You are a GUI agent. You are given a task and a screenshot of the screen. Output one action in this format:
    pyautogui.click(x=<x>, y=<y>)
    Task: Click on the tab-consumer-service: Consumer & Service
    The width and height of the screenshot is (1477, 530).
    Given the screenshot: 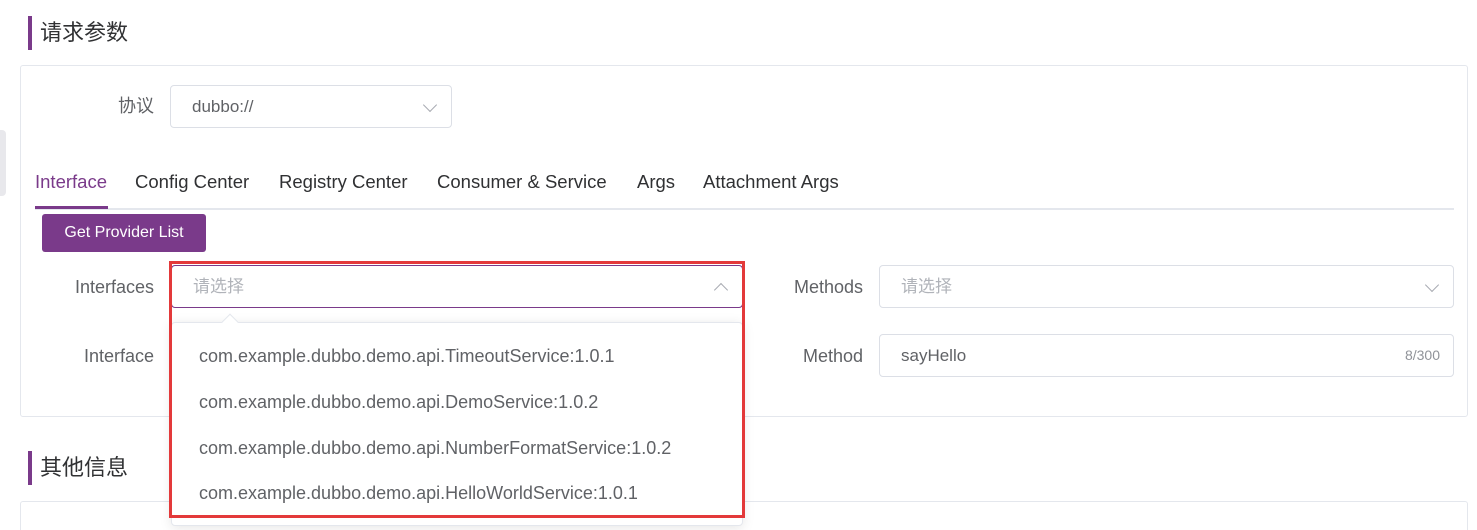 What is the action you would take?
    pyautogui.click(x=522, y=182)
    